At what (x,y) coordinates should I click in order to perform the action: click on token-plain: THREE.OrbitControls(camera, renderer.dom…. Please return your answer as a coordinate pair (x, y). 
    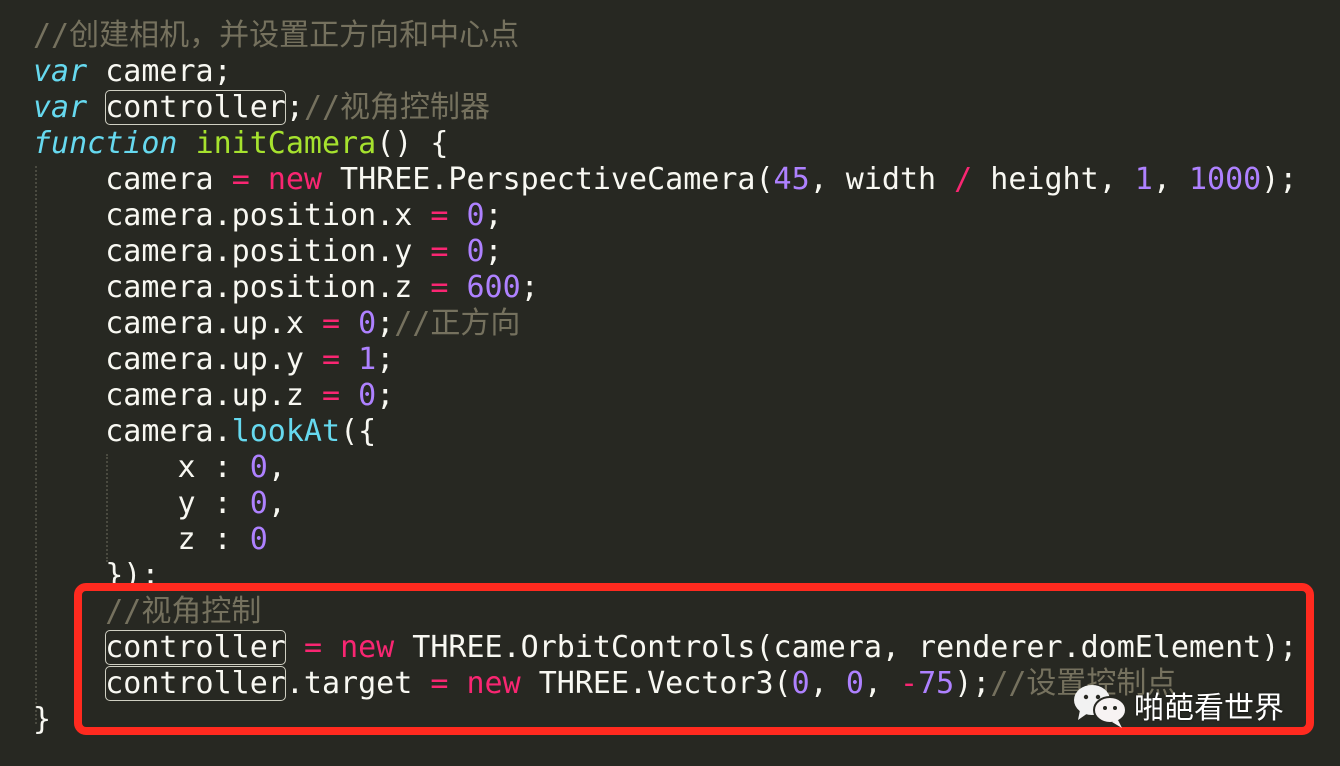
    Looking at the image, I should click on (846, 647).